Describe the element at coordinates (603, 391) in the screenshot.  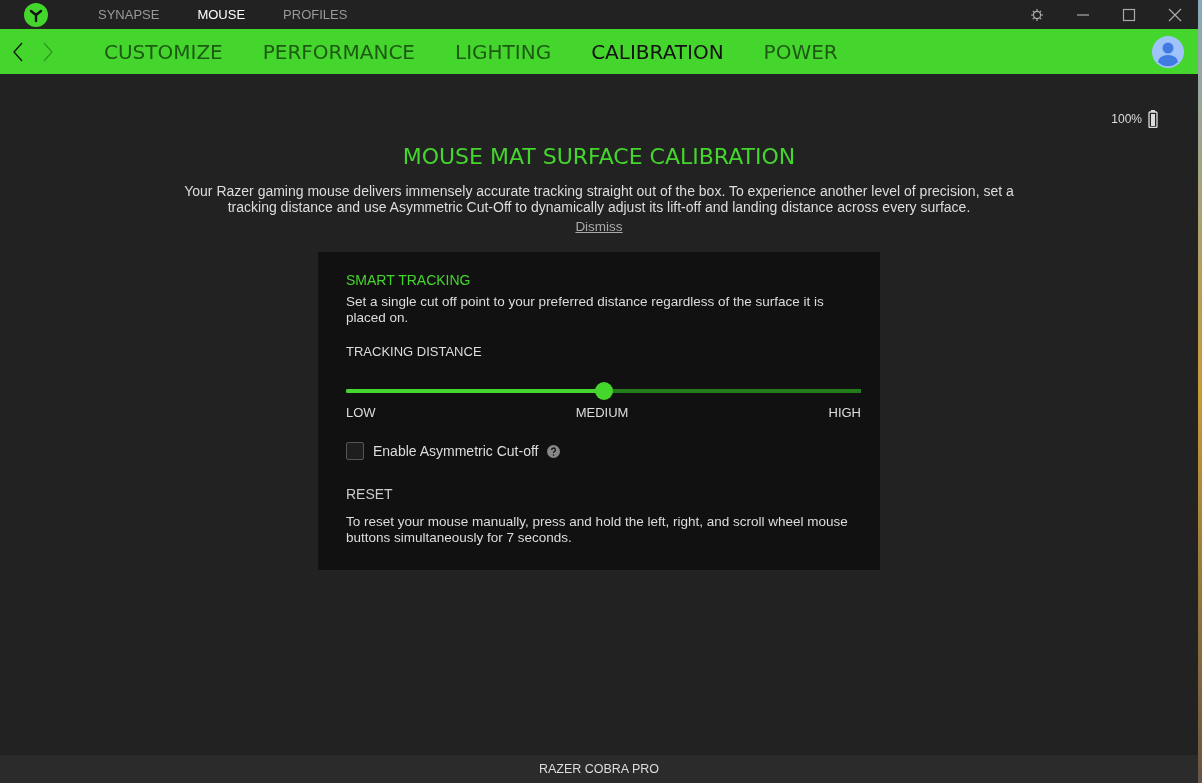
I see `slider-handle` at that location.